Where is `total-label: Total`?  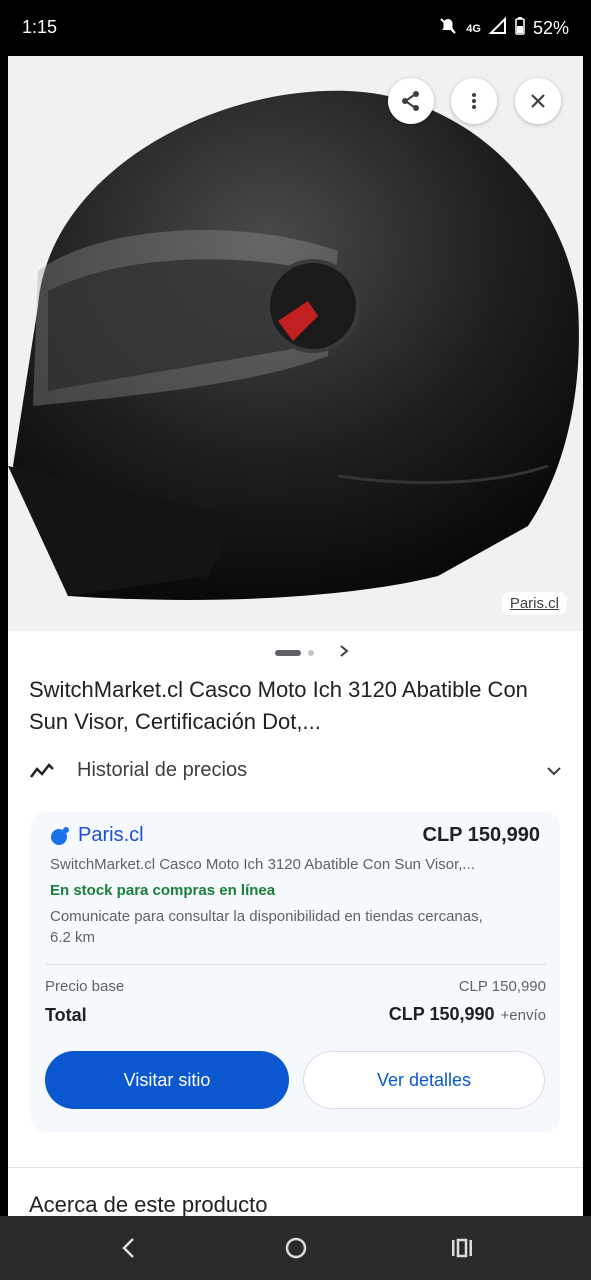
total-label: Total is located at coordinates (66, 1015).